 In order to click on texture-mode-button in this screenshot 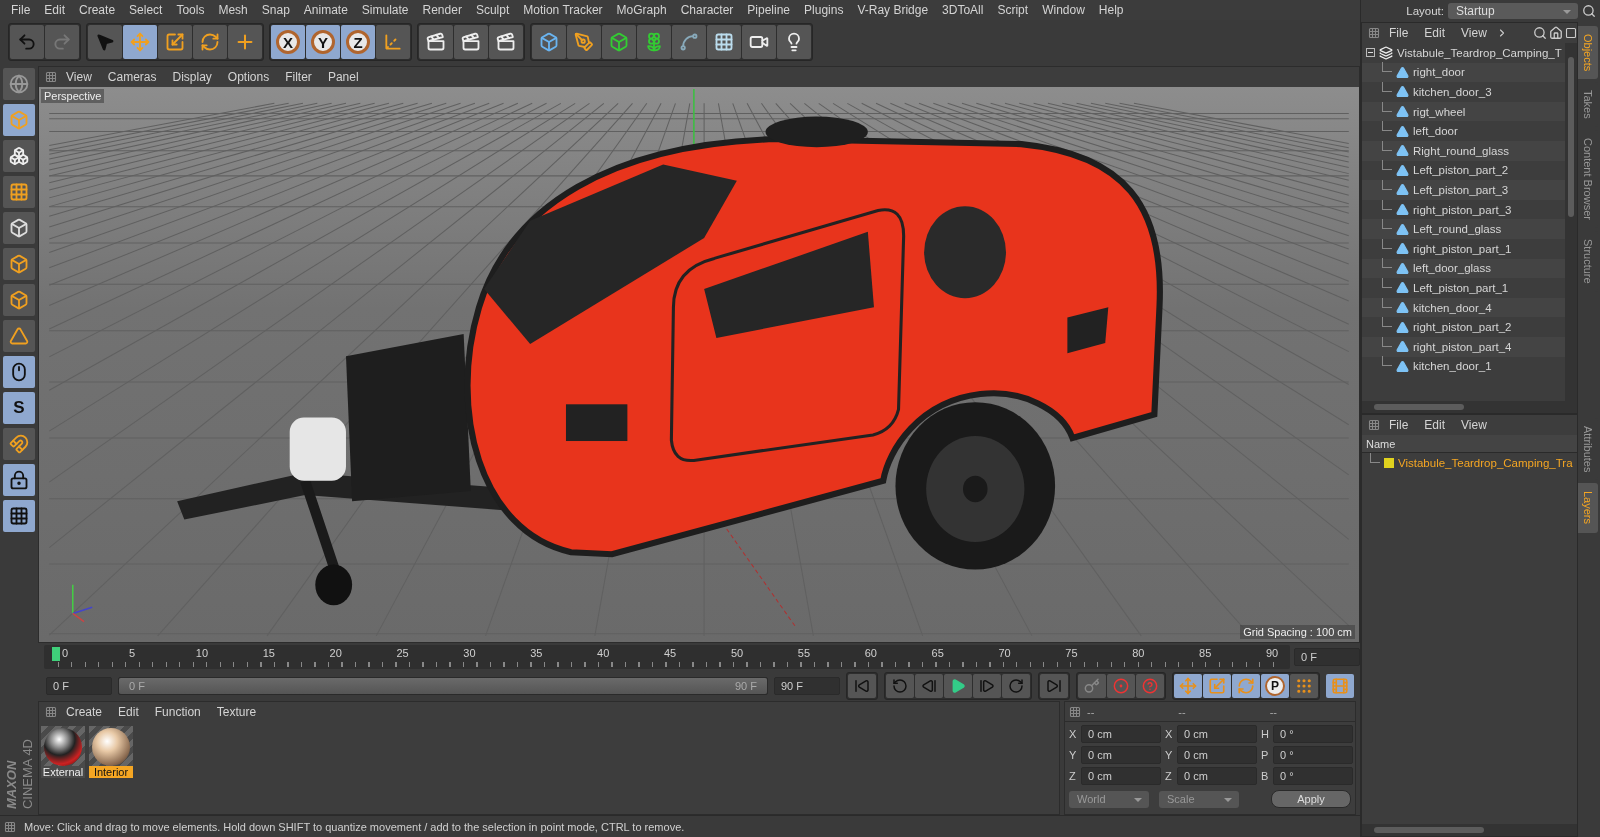, I will do `click(19, 156)`.